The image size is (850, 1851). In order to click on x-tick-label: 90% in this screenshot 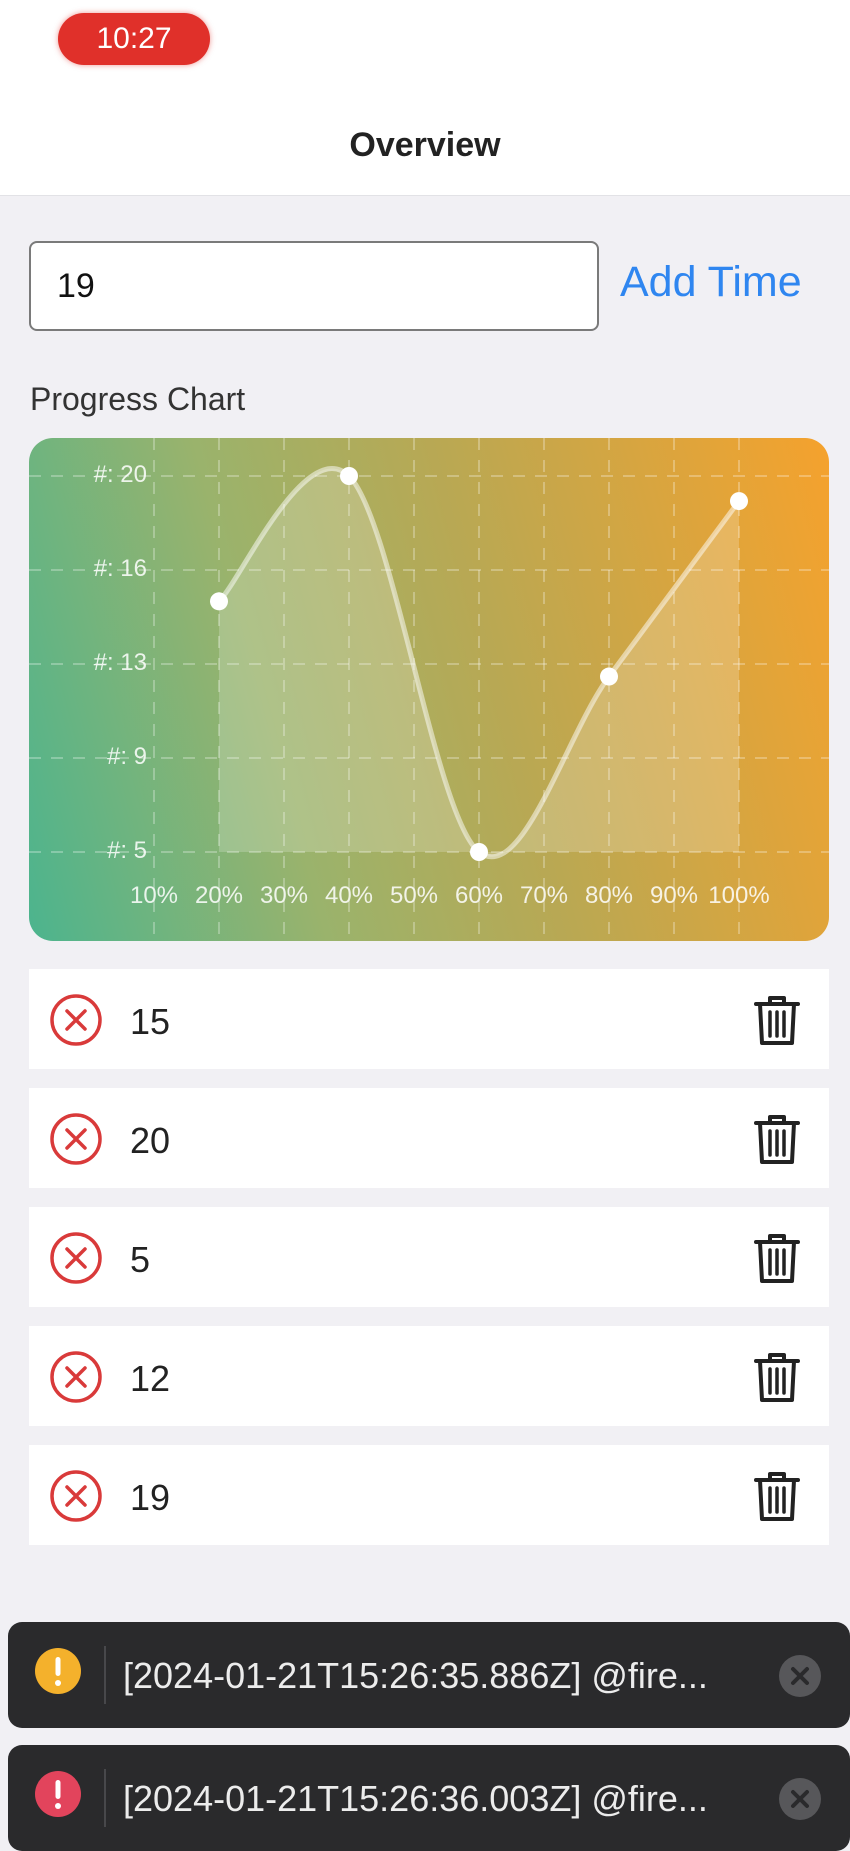, I will do `click(674, 895)`.